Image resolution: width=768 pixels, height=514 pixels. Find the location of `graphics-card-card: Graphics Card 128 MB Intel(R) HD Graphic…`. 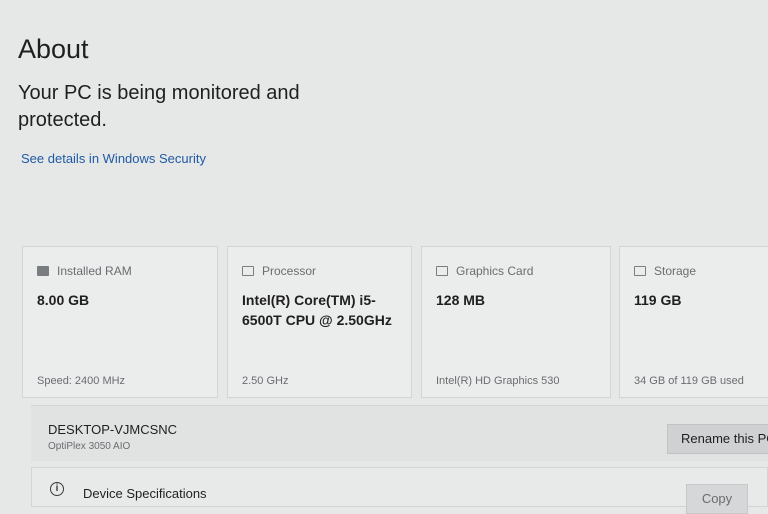

graphics-card-card: Graphics Card 128 MB Intel(R) HD Graphic… is located at coordinates (516, 322).